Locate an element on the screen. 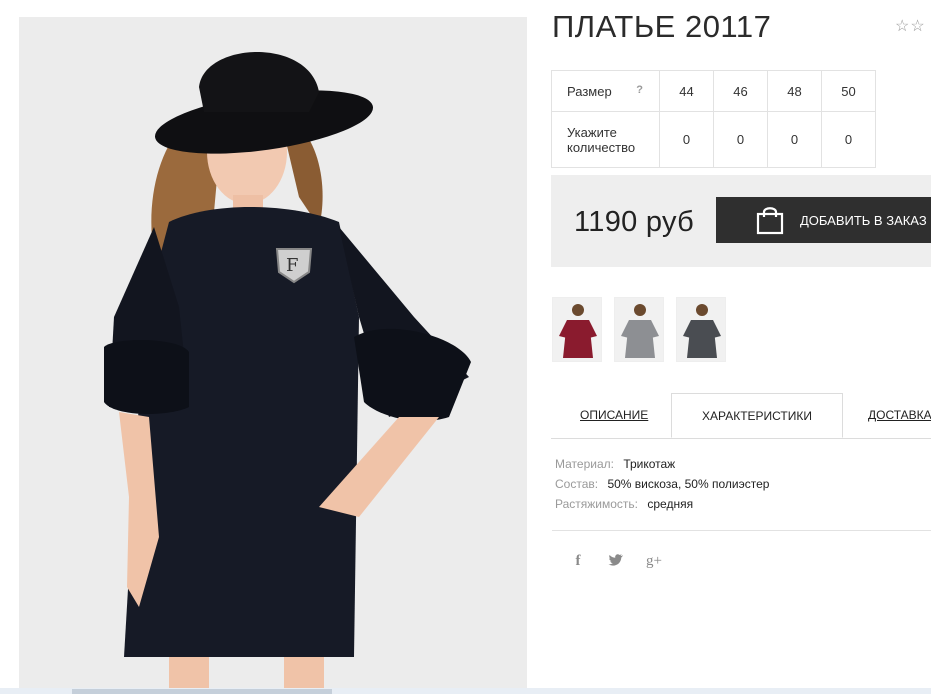  quantity-label: Укажите количество is located at coordinates (605, 139).